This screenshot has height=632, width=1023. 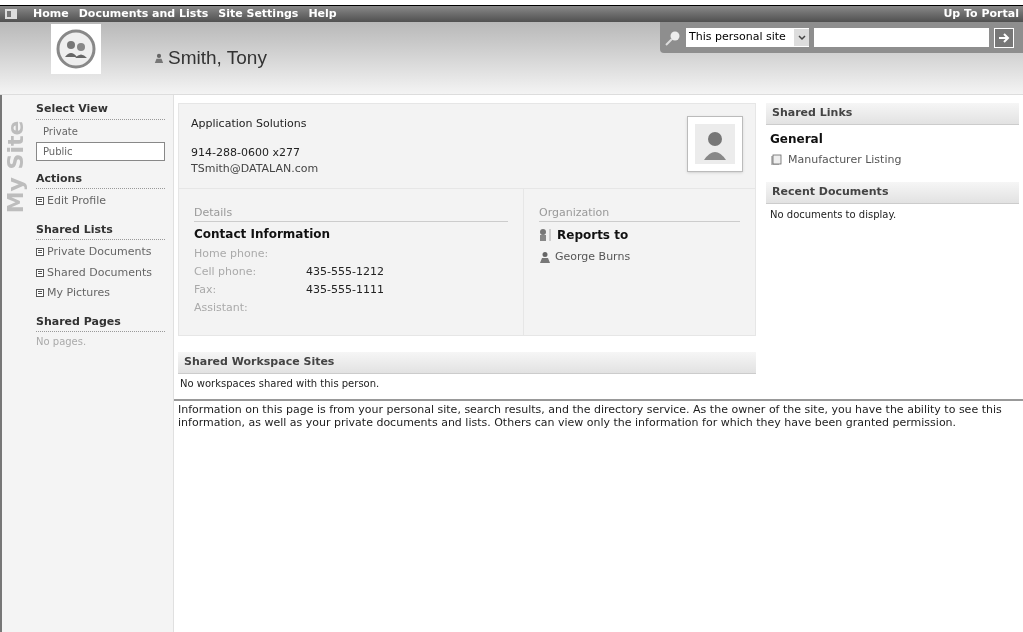 I want to click on search-icon, so click(x=673, y=37).